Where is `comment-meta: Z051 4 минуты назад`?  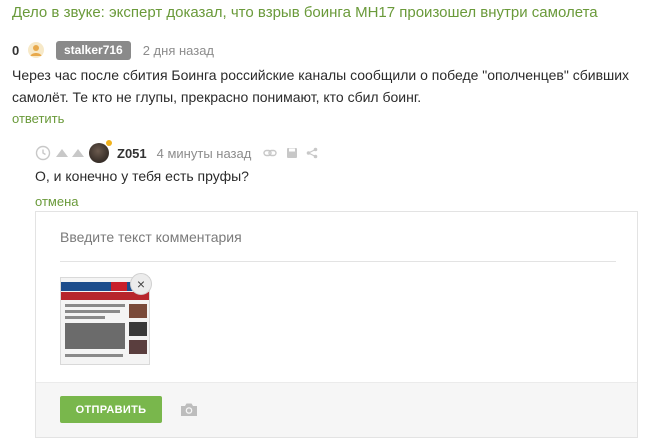
comment-meta: Z051 4 минуты назад is located at coordinates (176, 151).